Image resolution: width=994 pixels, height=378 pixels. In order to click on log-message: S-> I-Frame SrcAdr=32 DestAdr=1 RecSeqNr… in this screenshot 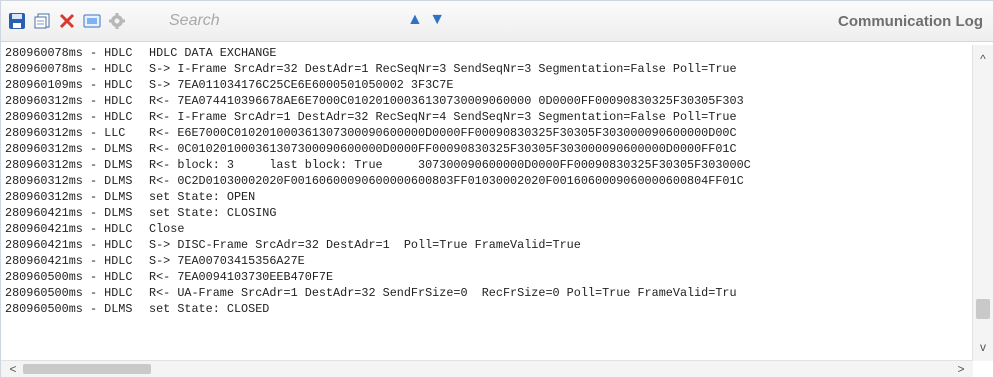, I will do `click(443, 69)`.